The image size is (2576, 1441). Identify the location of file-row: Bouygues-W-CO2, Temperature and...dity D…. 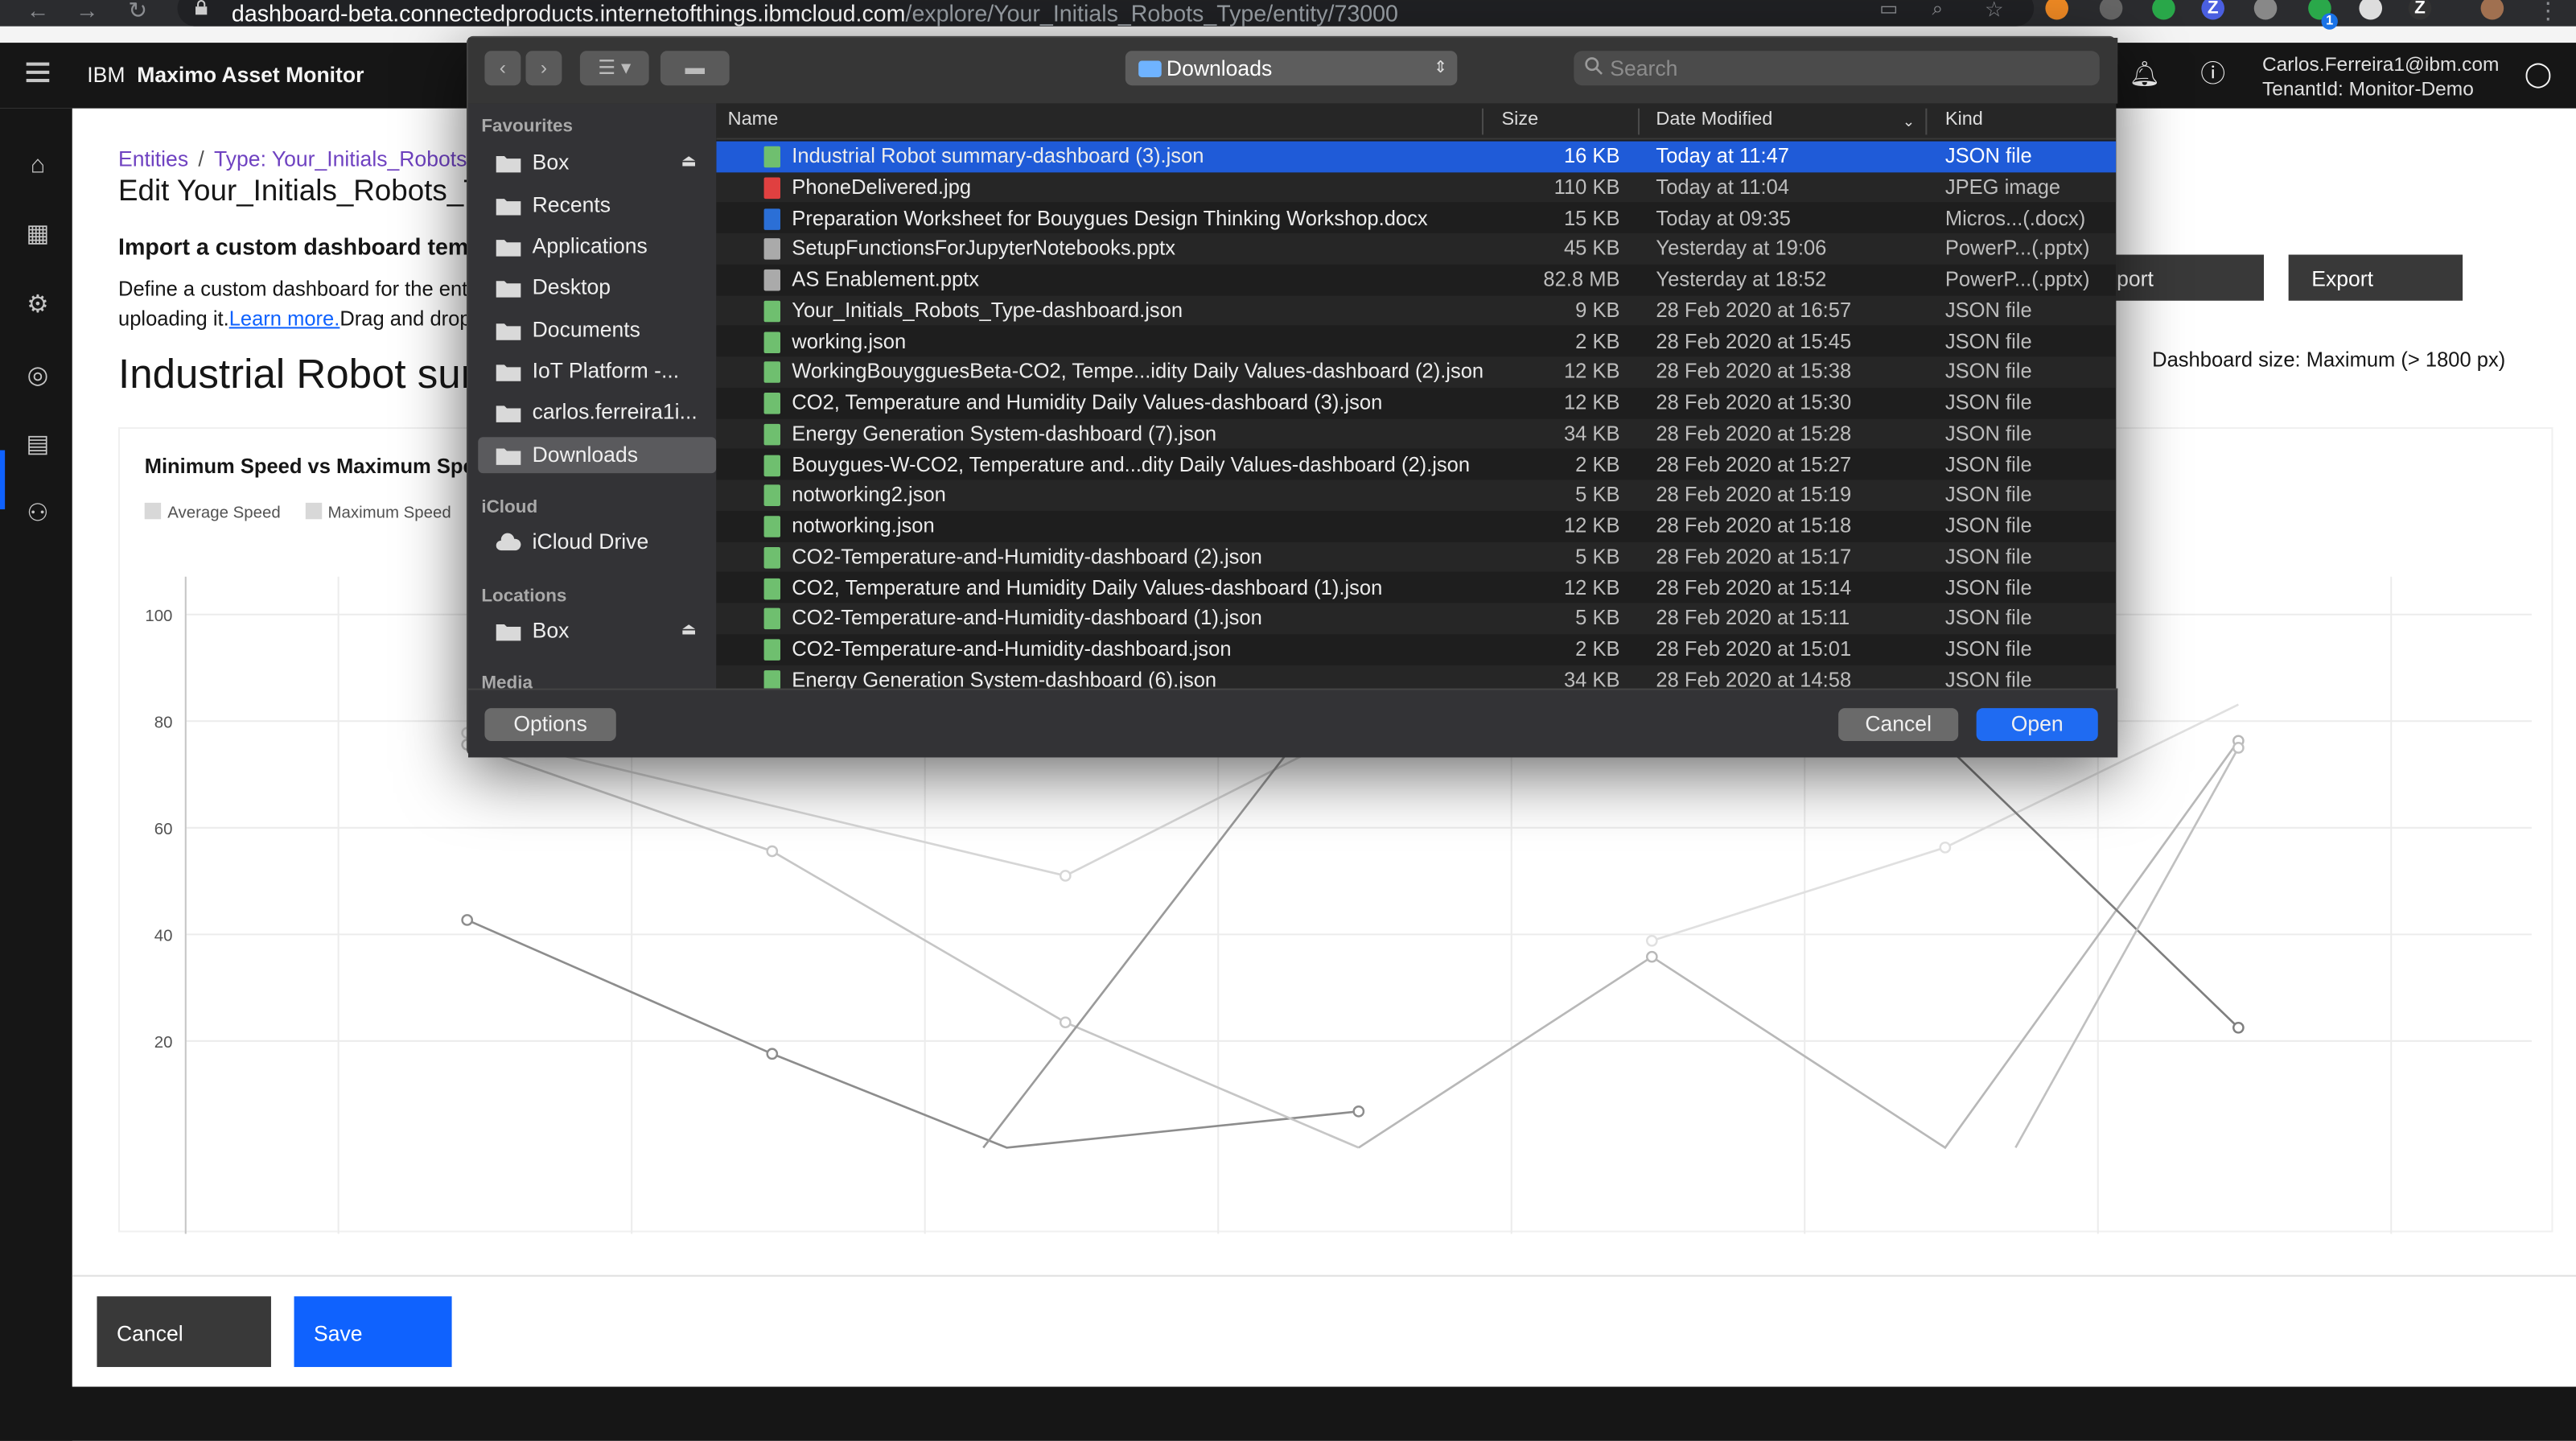
(1416, 465).